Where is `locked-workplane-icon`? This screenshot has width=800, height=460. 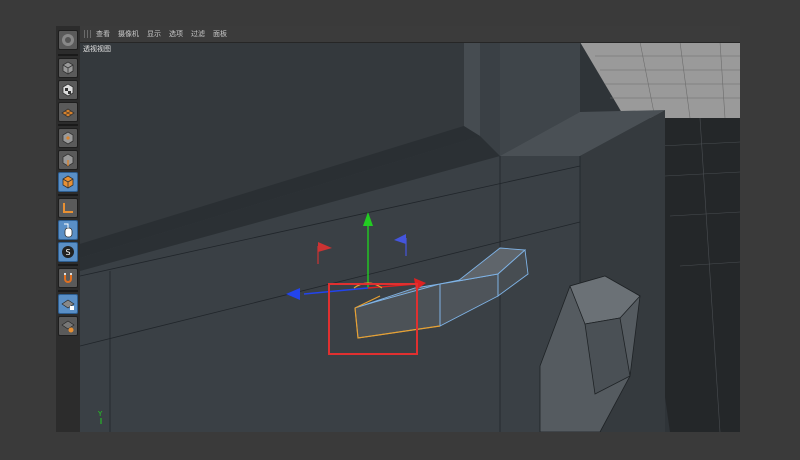 locked-workplane-icon is located at coordinates (68, 304).